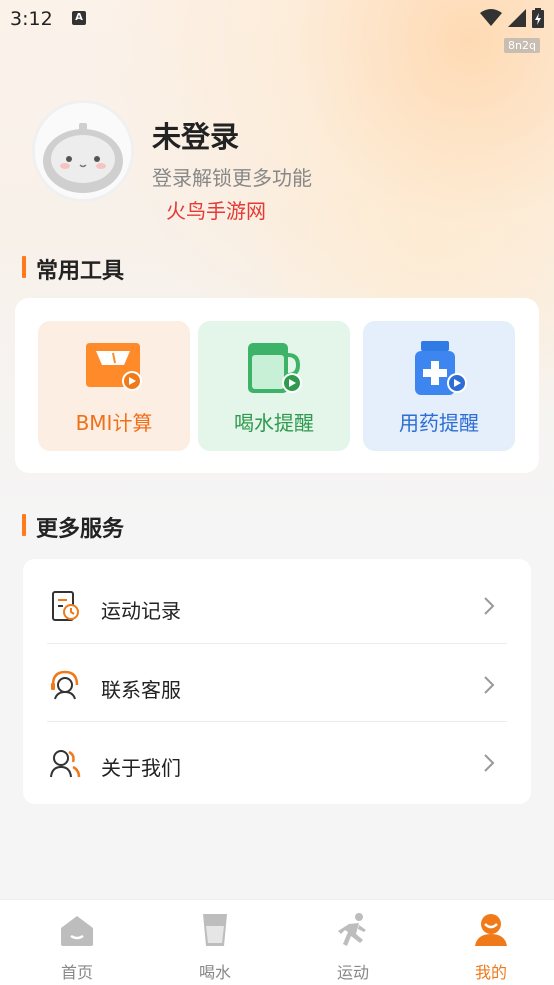 This screenshot has height=985, width=554. What do you see at coordinates (275, 368) in the screenshot?
I see `water-cup-icon` at bounding box center [275, 368].